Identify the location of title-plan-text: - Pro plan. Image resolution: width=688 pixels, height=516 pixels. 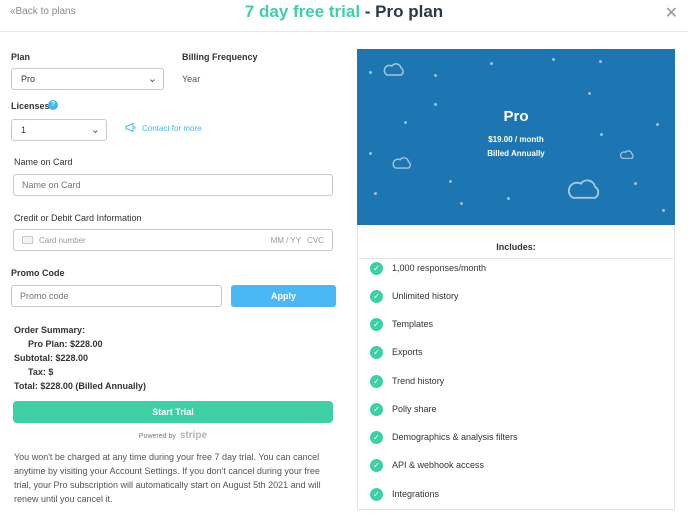
(402, 11).